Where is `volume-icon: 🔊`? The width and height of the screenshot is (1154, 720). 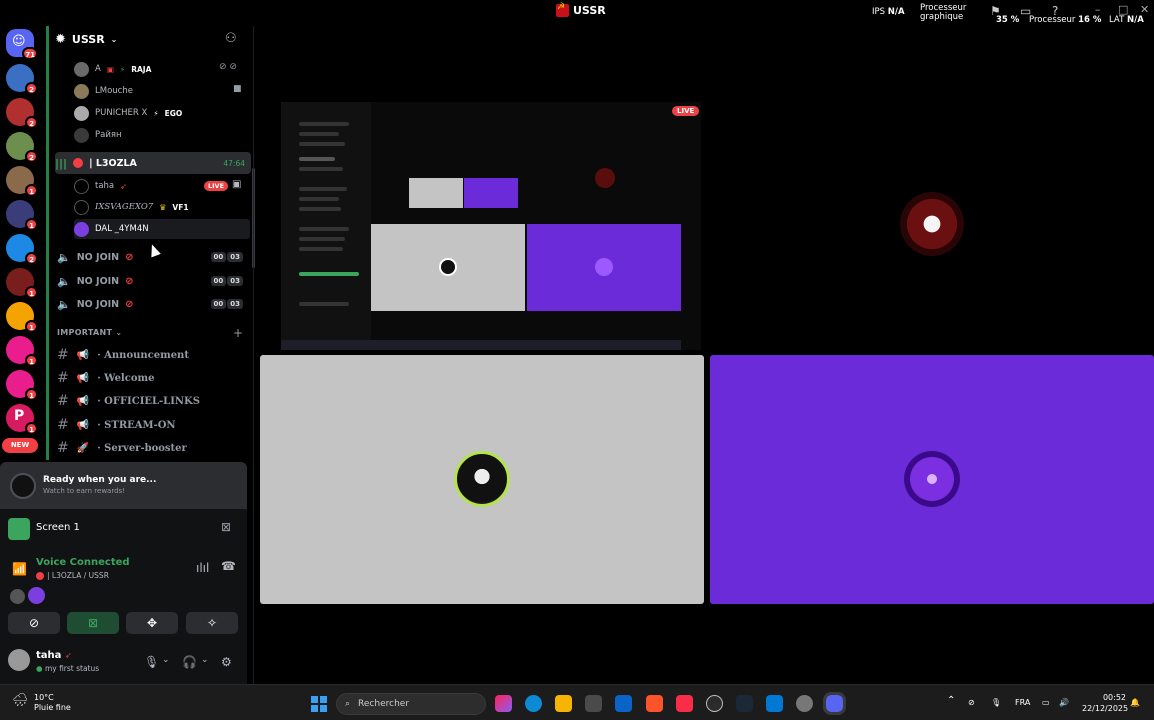 volume-icon: 🔊 is located at coordinates (1064, 702).